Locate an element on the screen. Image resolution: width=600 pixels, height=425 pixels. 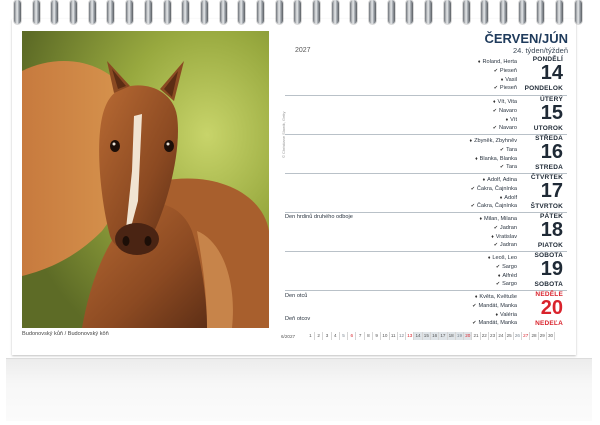
nameday-list: ♦ Vít, Vita ✔ Navaro ♦ Vít ✔ Navaro is located at coordinates (505, 115).